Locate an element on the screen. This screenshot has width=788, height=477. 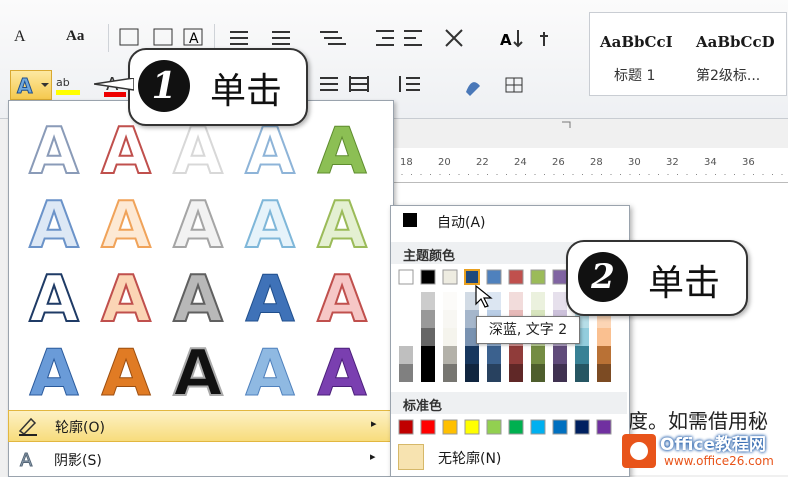
effect-style-14: A is located at coordinates (270, 300).